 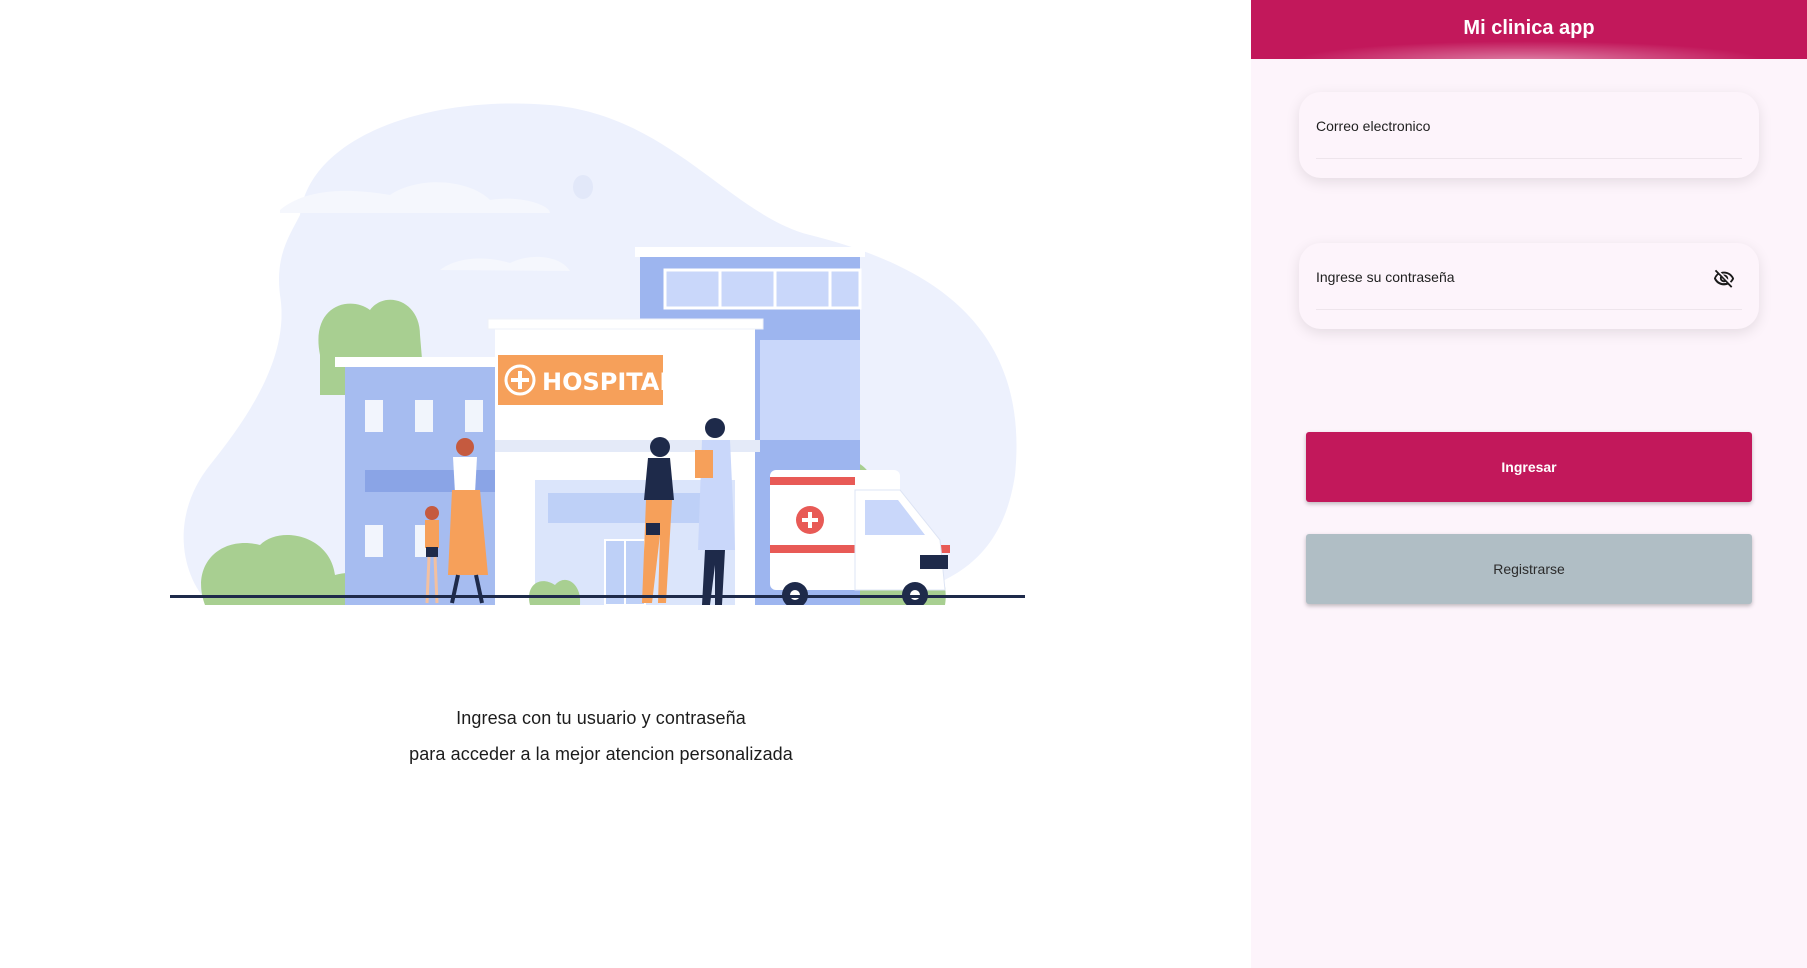 What do you see at coordinates (597, 596) in the screenshot?
I see `ground-line` at bounding box center [597, 596].